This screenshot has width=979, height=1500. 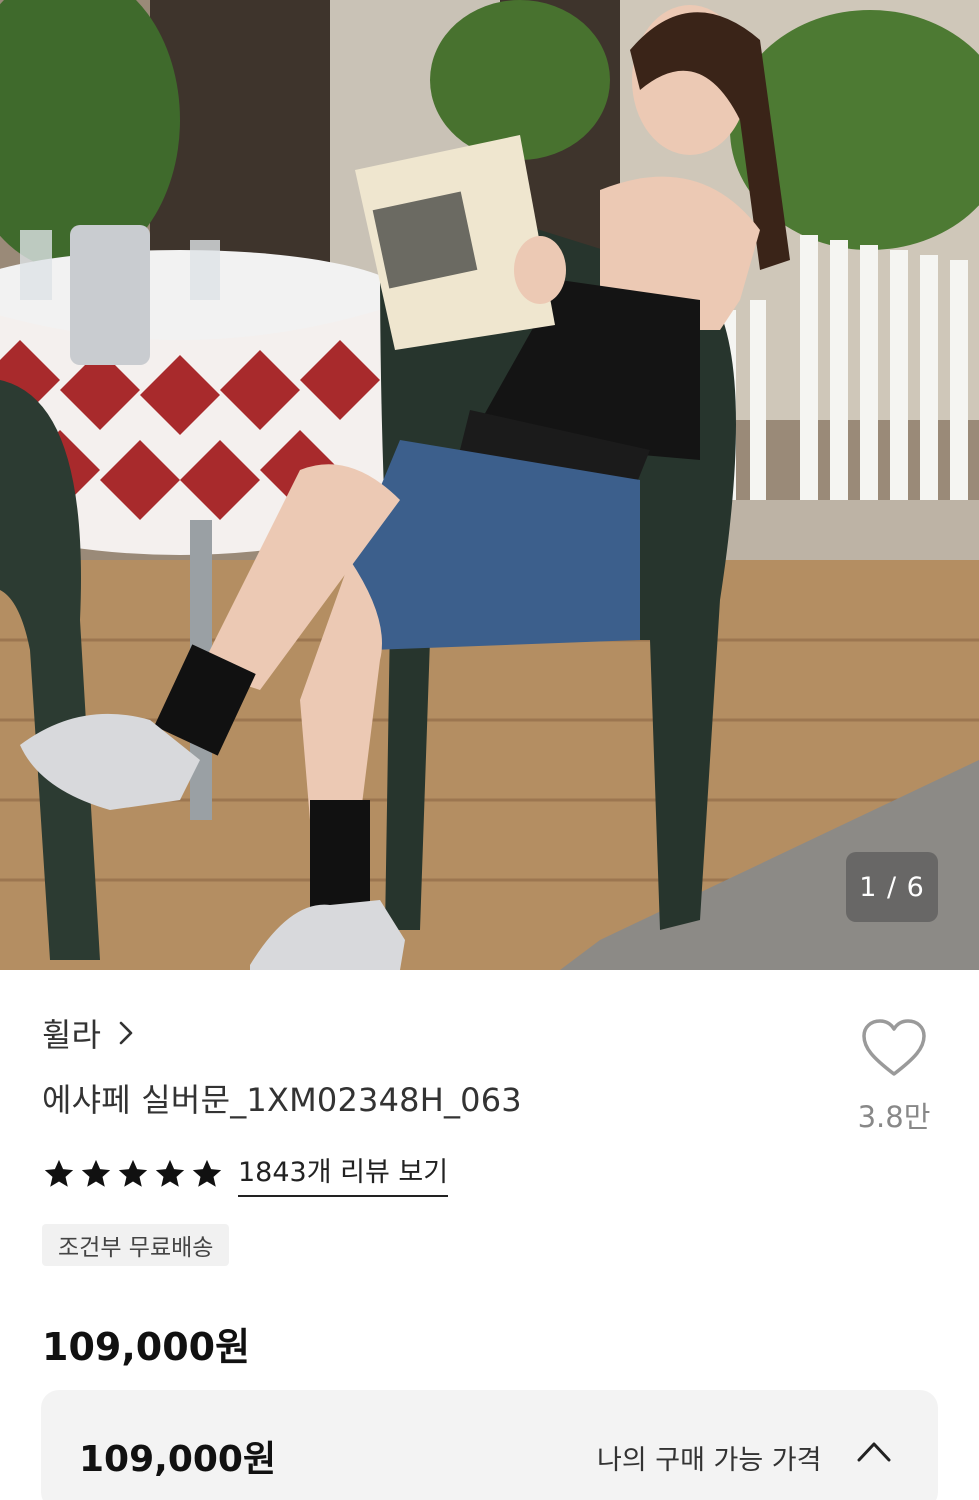 I want to click on my-price-value: 109,000원, so click(x=178, y=1459).